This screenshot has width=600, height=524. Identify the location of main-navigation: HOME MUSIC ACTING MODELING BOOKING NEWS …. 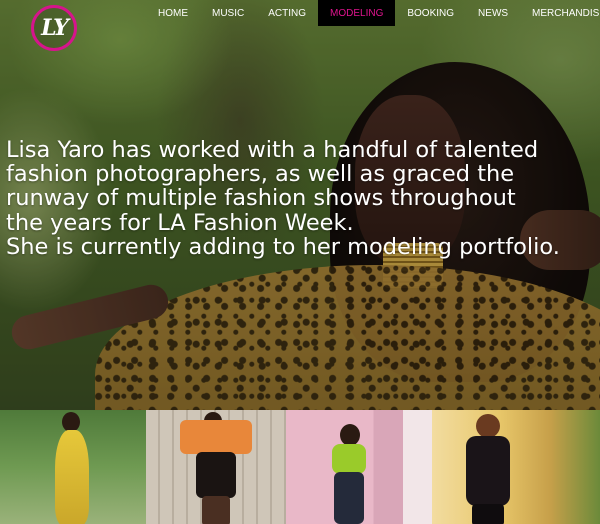
(373, 13).